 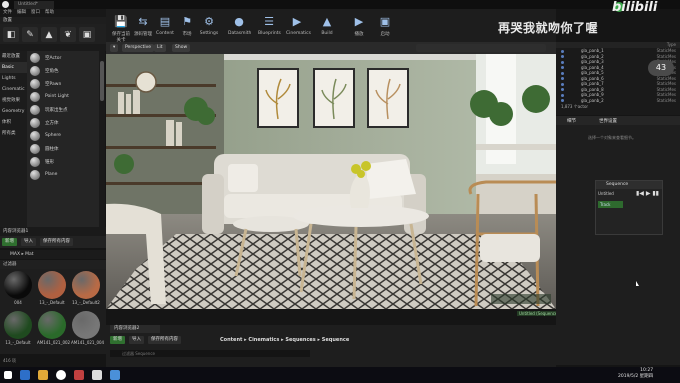 I want to click on breadcrumb-sequence: Sequence, so click(x=335, y=340).